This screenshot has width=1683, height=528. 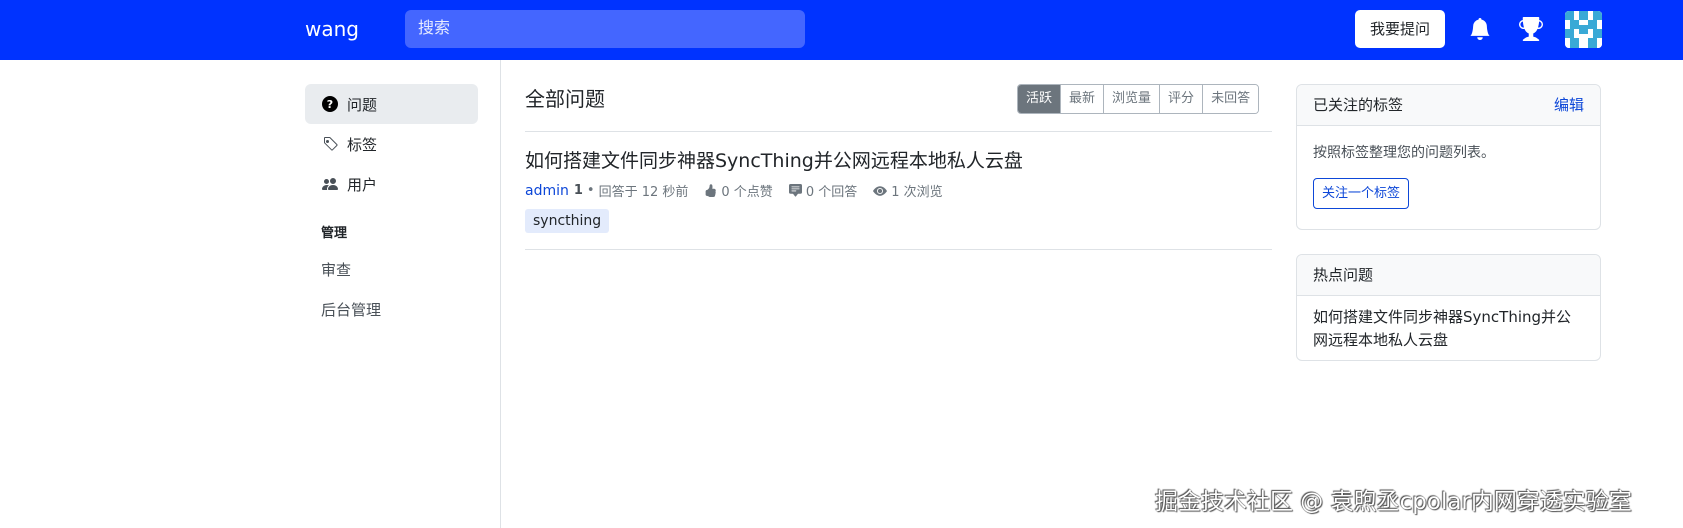 What do you see at coordinates (644, 190) in the screenshot?
I see `question-time: 回答于 12 秒前` at bounding box center [644, 190].